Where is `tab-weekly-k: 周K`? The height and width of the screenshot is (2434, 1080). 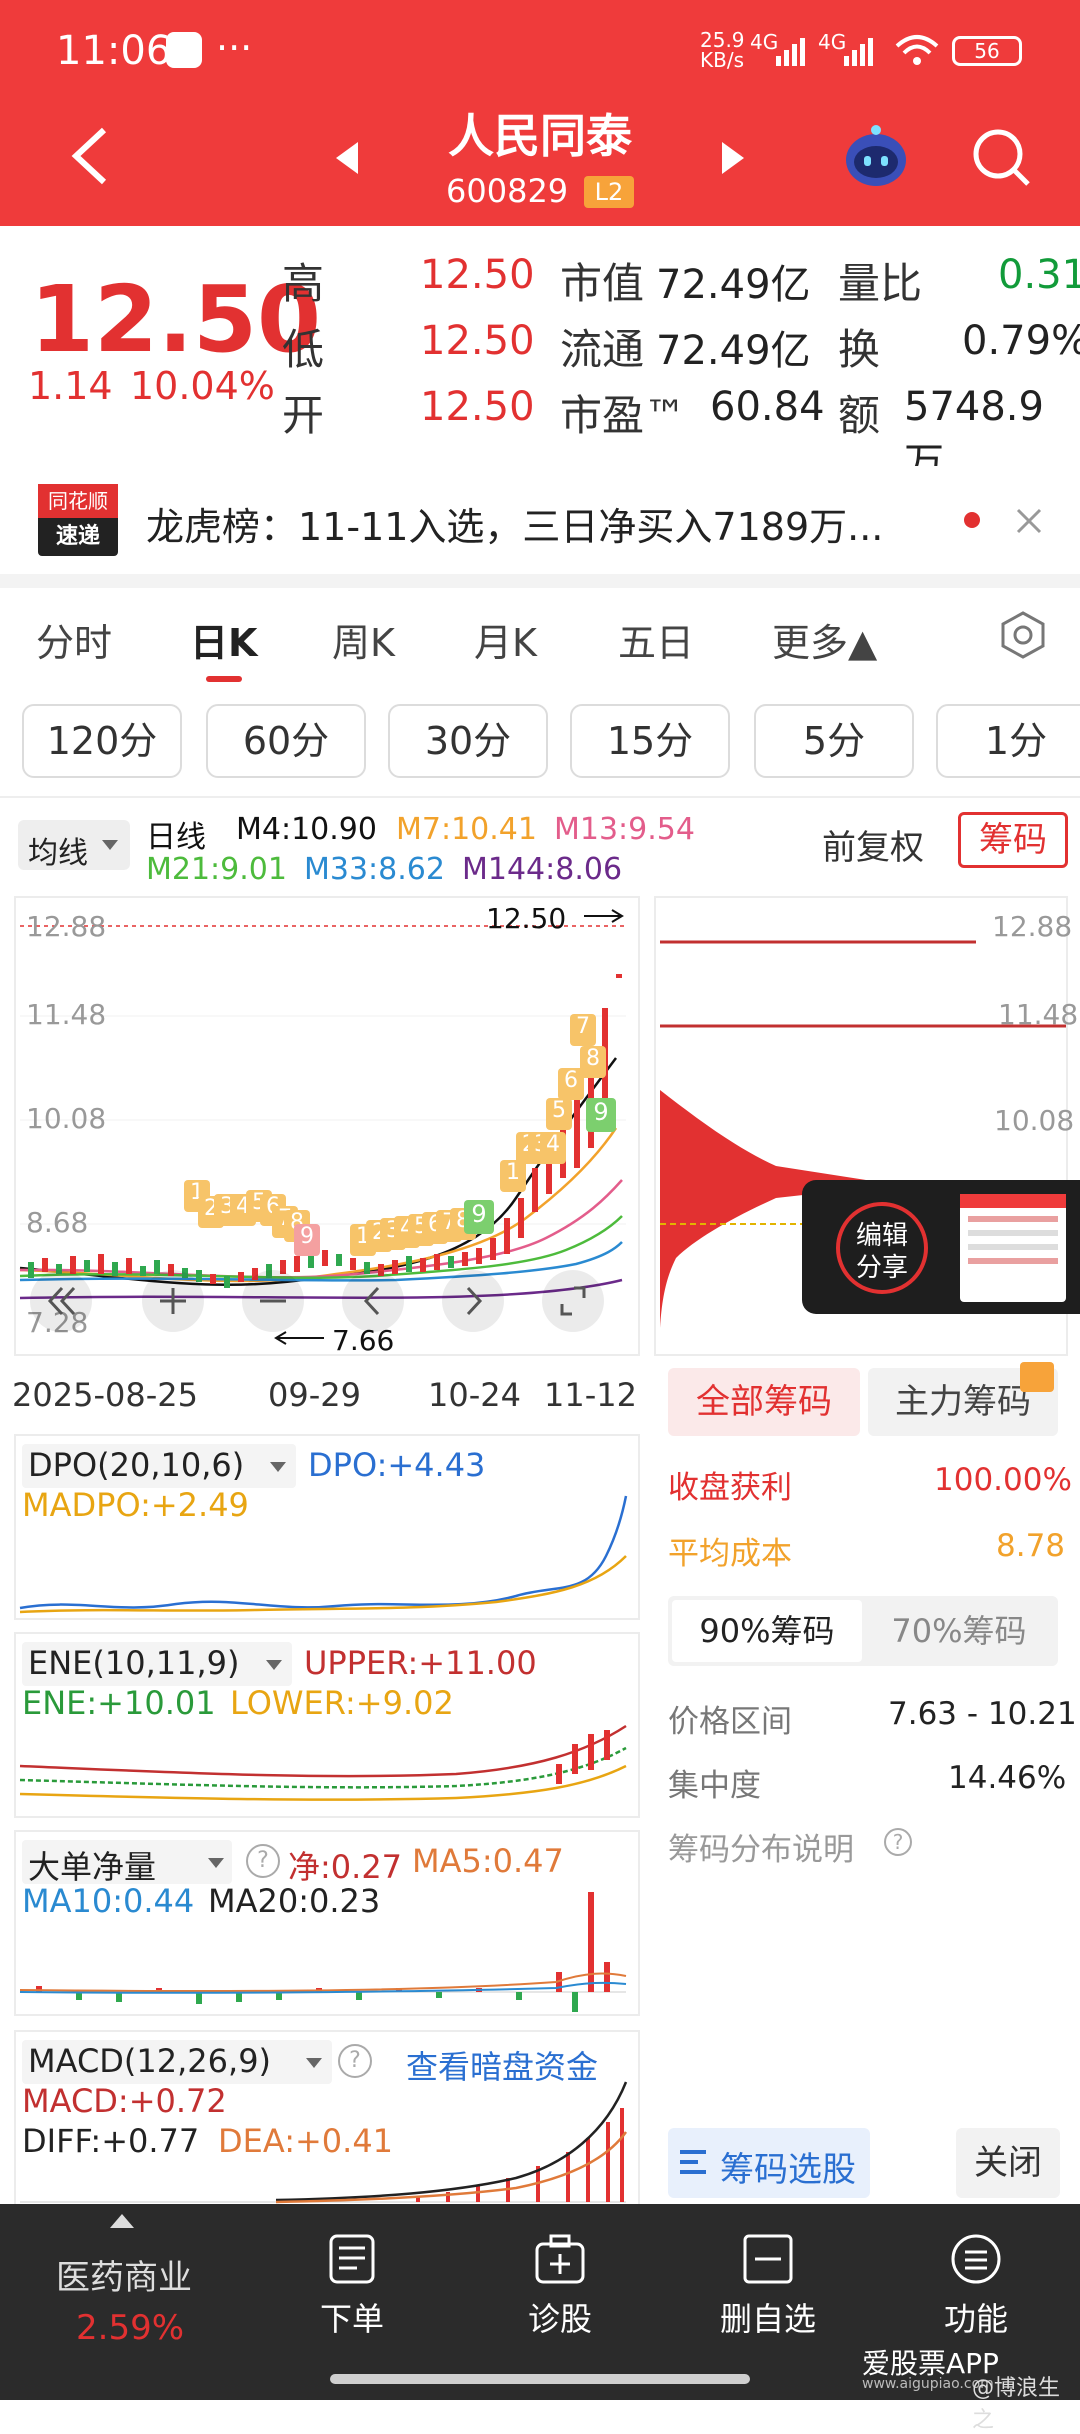 tab-weekly-k: 周K is located at coordinates (363, 639).